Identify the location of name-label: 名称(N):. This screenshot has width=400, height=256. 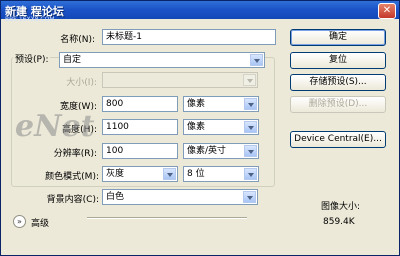
(77, 40).